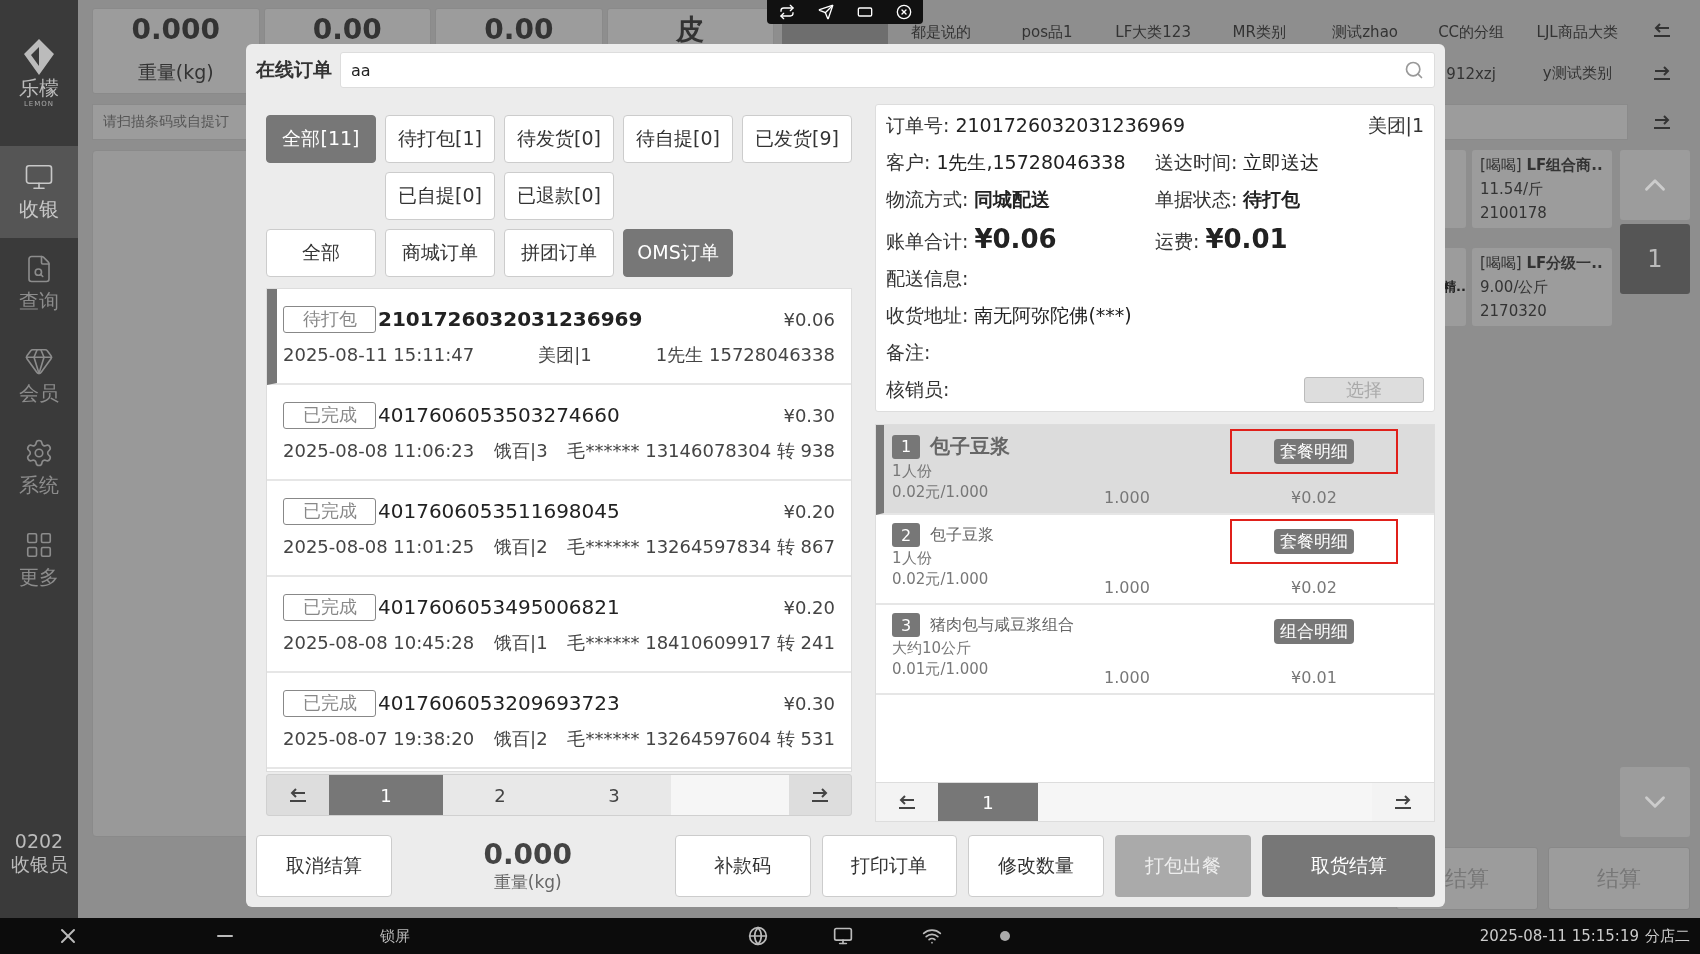 The image size is (1700, 954). Describe the element at coordinates (757, 936) in the screenshot. I see `globe-icon` at that location.